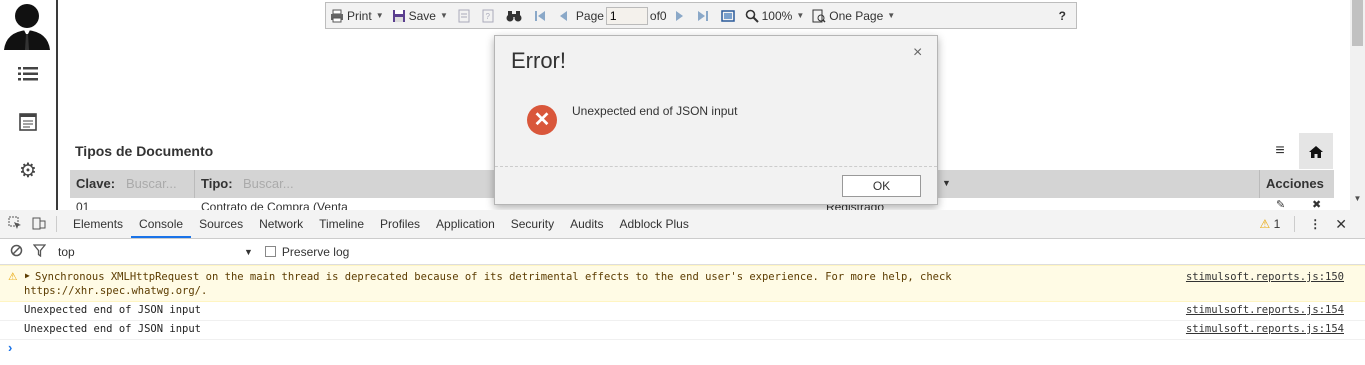 Image resolution: width=1365 pixels, height=365 pixels. I want to click on view-label: One Page, so click(856, 15).